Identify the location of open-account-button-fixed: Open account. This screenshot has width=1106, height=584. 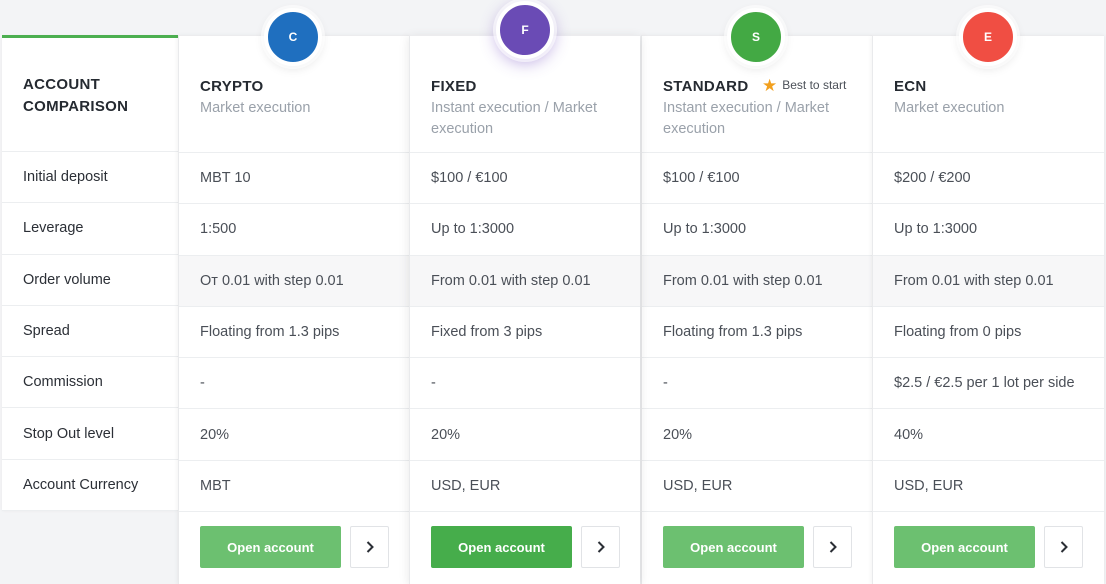
(501, 547).